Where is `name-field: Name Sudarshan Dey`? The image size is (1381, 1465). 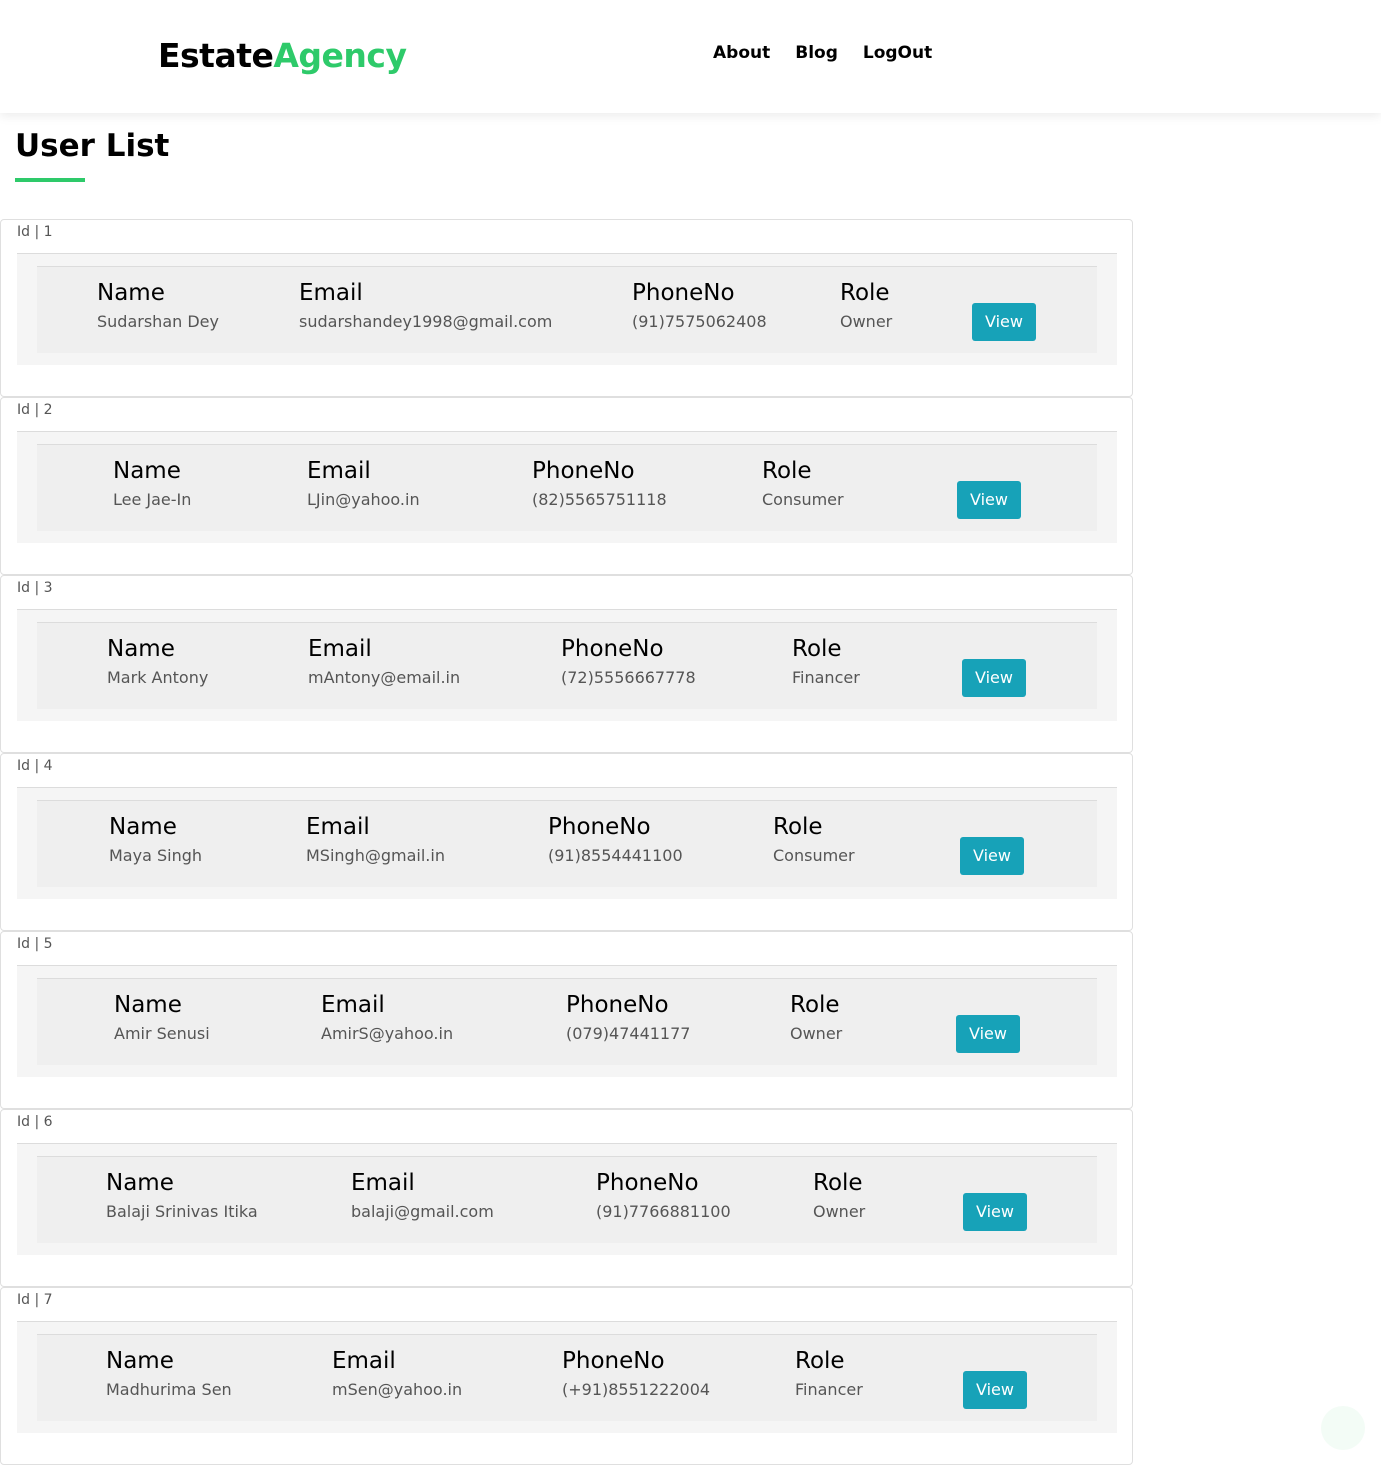
name-field: Name Sudarshan Dey is located at coordinates (158, 305).